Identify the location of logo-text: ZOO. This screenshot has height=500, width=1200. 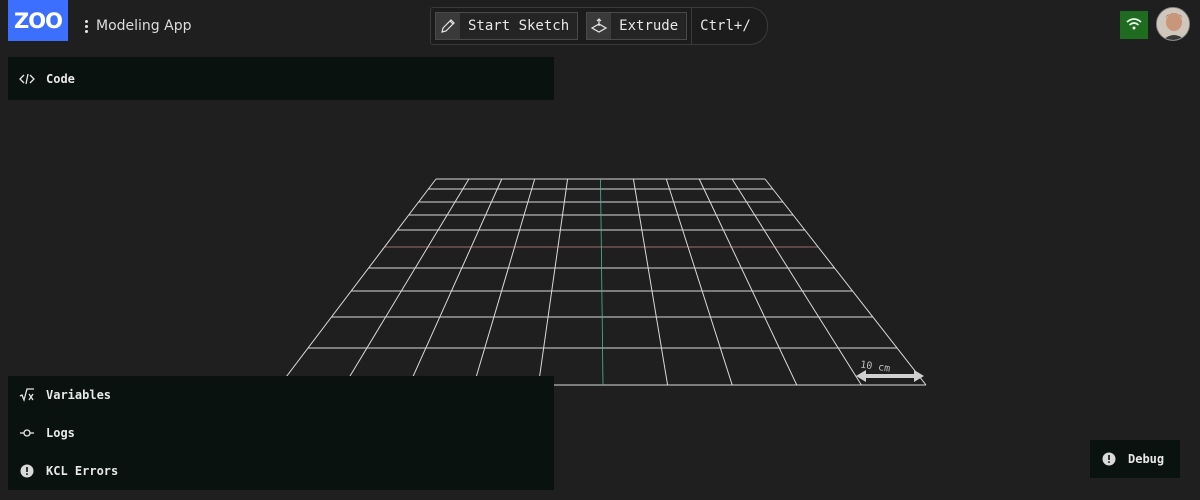
(38, 20).